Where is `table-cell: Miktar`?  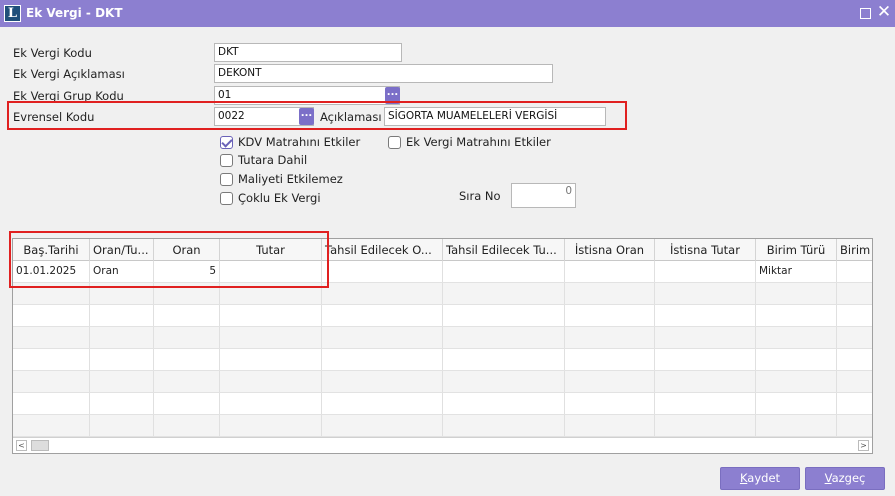 table-cell: Miktar is located at coordinates (796, 271).